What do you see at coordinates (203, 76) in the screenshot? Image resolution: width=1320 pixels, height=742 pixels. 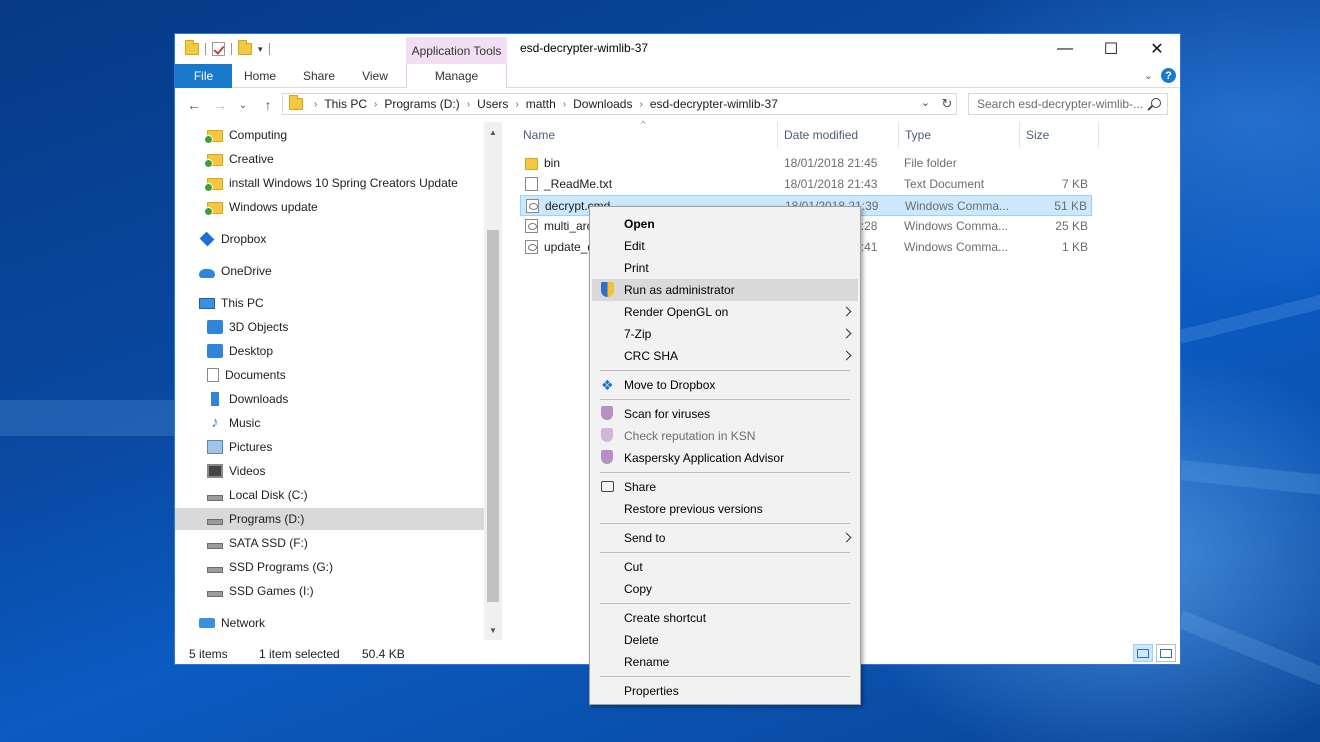 I see `tab-file: File` at bounding box center [203, 76].